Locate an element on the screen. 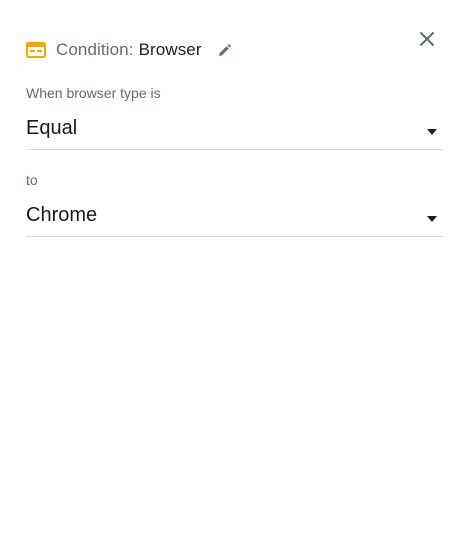 The image size is (470, 556). browser-label: to is located at coordinates (32, 180).